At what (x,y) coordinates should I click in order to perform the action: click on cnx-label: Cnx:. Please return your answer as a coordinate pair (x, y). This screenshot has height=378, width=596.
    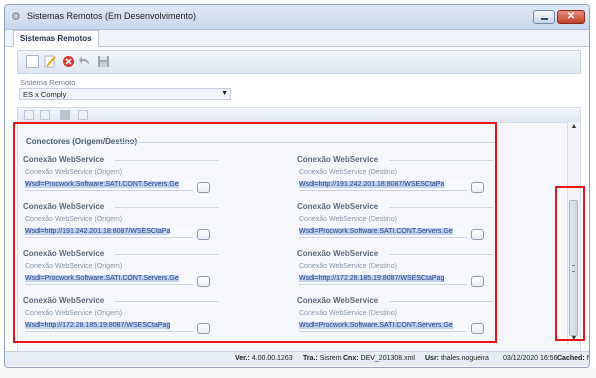
    Looking at the image, I should click on (351, 358).